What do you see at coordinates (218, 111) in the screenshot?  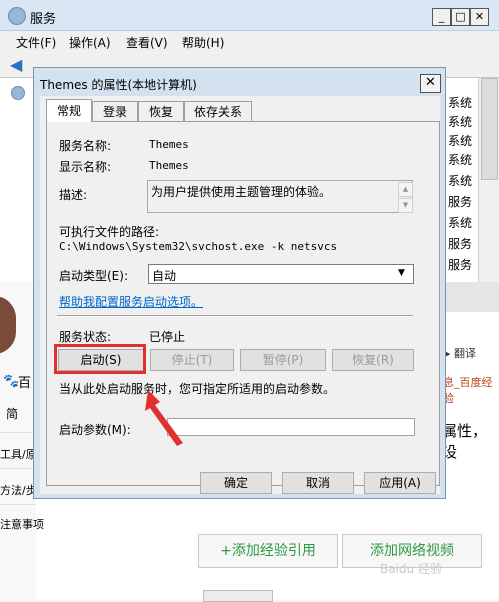 I see `tab-dependencies: 依存关系` at bounding box center [218, 111].